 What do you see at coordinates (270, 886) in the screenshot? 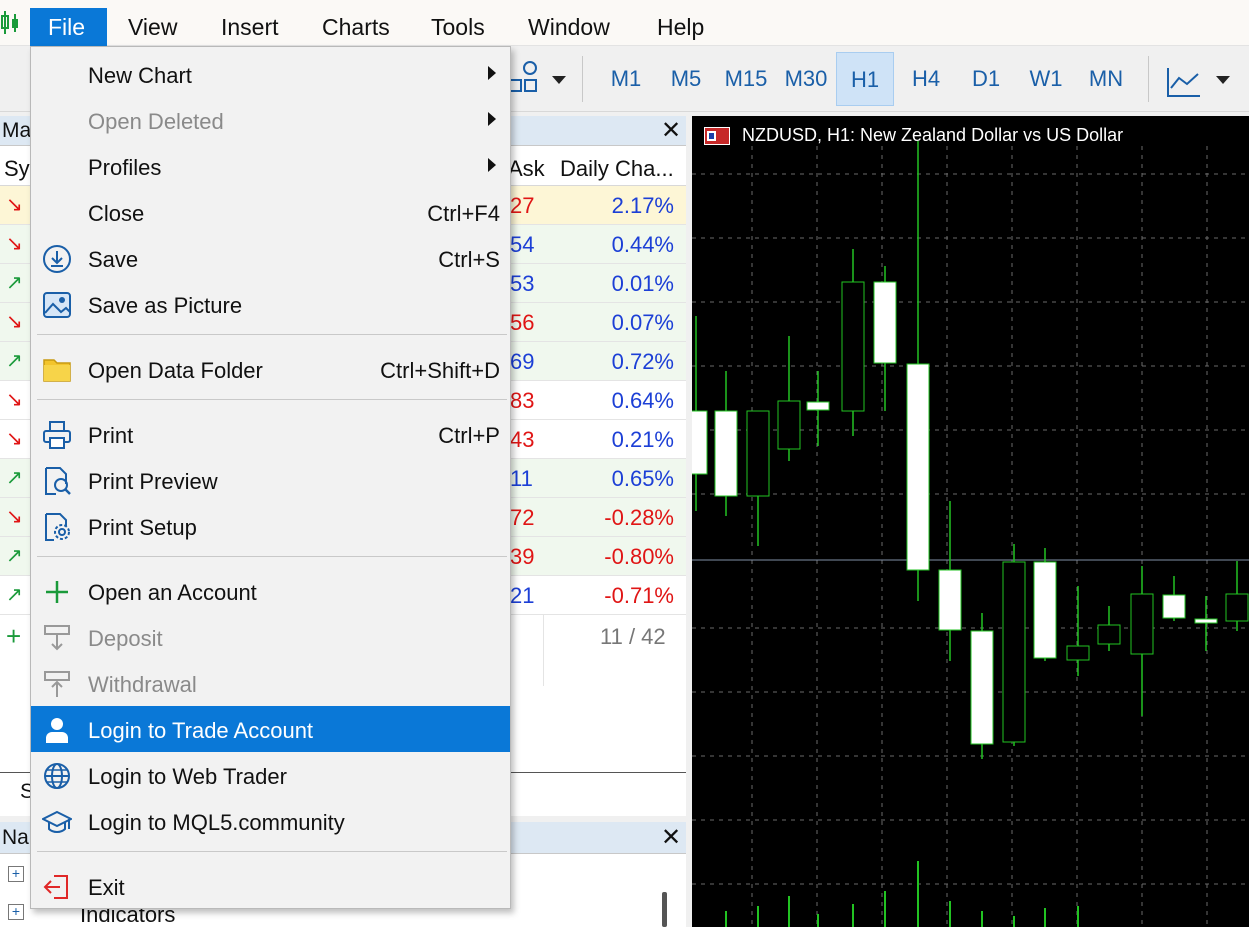
I see `menu-item-exit: Exit` at bounding box center [270, 886].